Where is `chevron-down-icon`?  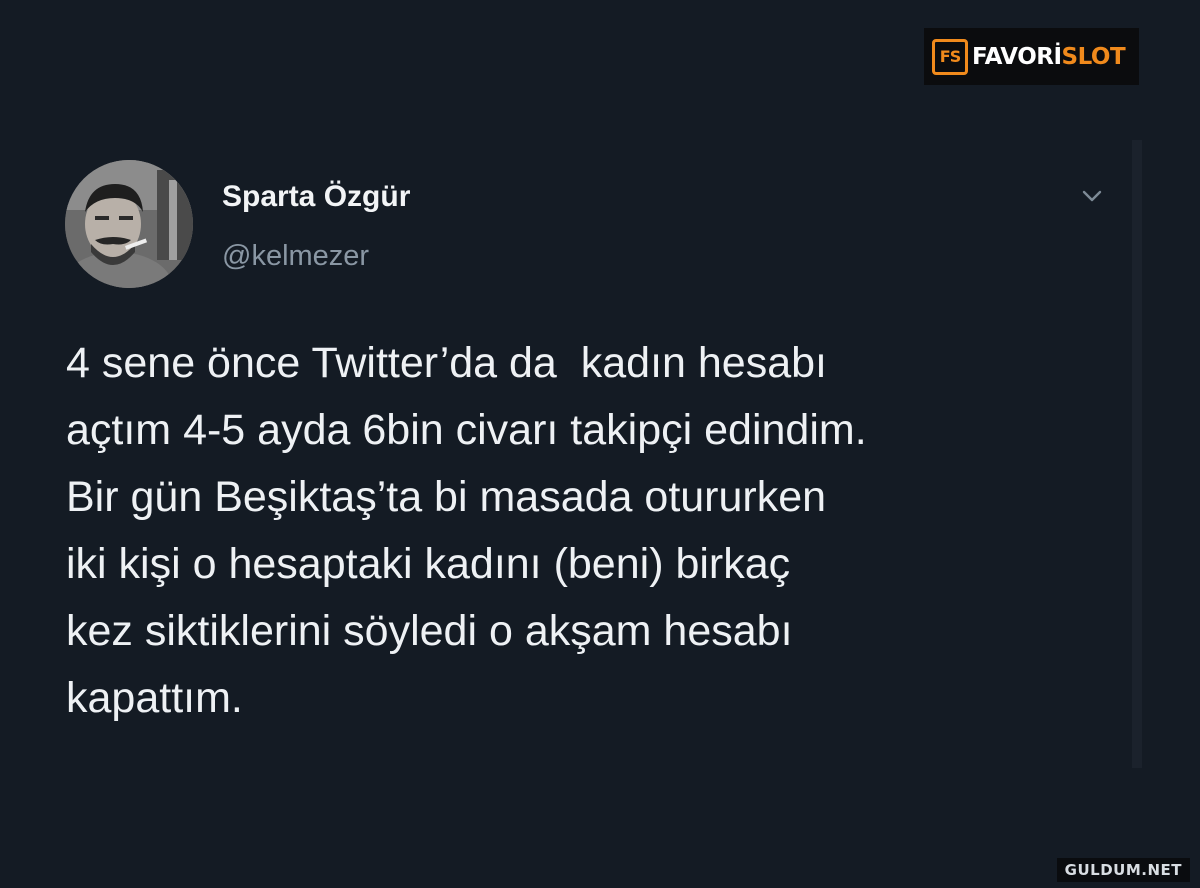
chevron-down-icon is located at coordinates (1092, 196).